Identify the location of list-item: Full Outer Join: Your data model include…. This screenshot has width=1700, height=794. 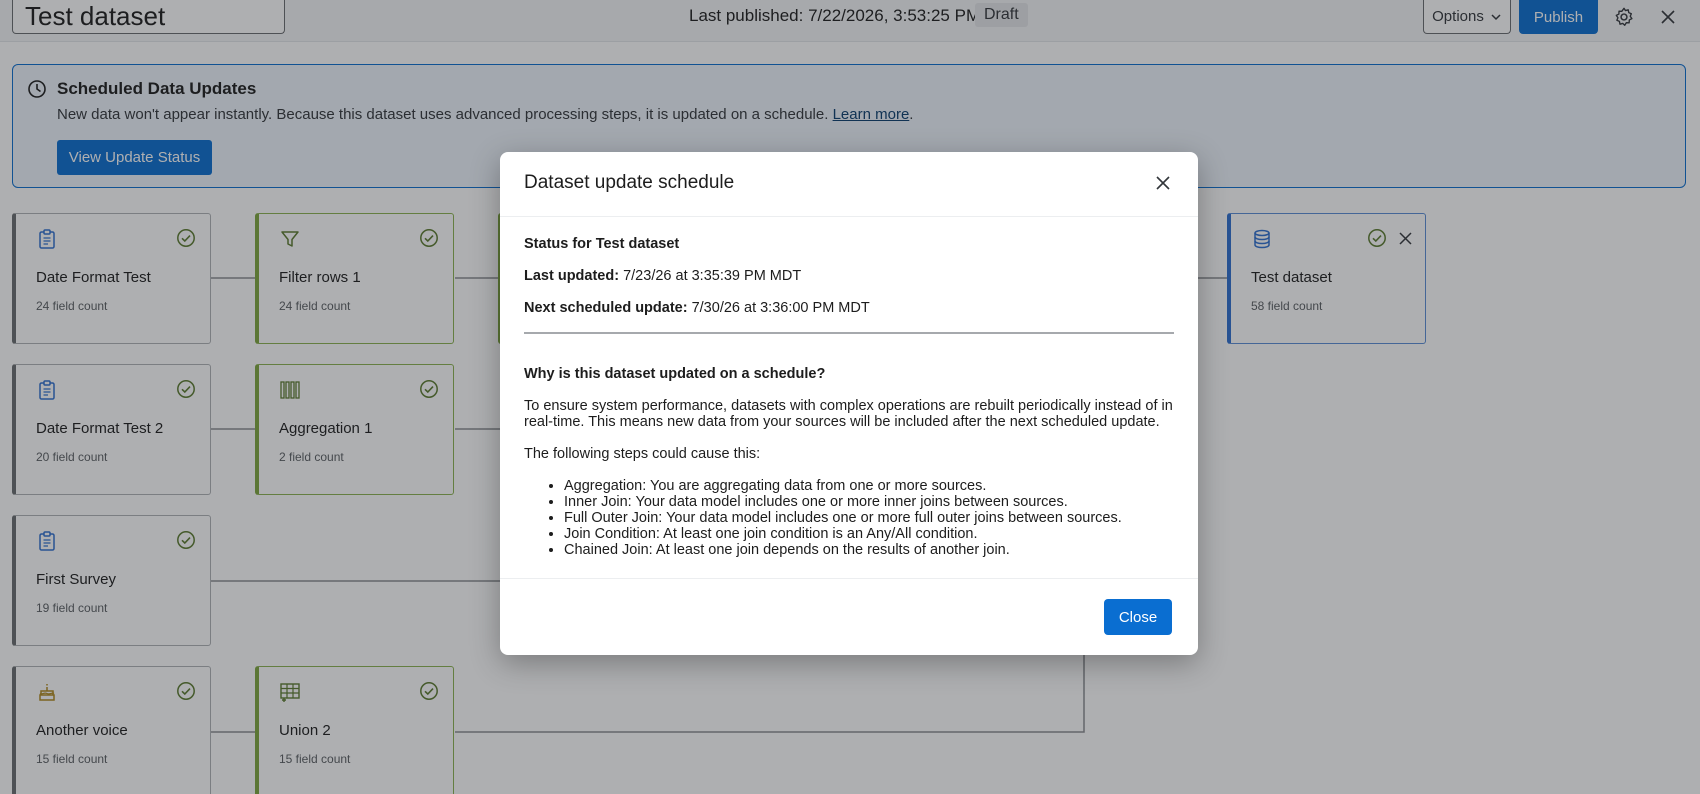
(843, 518).